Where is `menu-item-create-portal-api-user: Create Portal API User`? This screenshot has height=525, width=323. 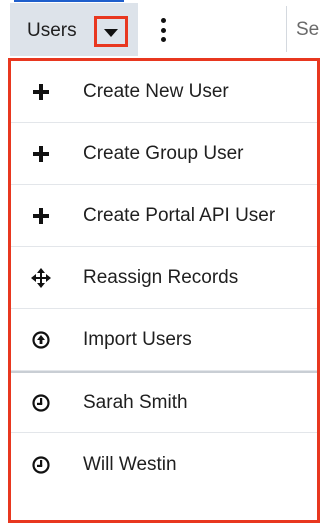
menu-item-create-portal-api-user: Create Portal API User is located at coordinates (164, 216).